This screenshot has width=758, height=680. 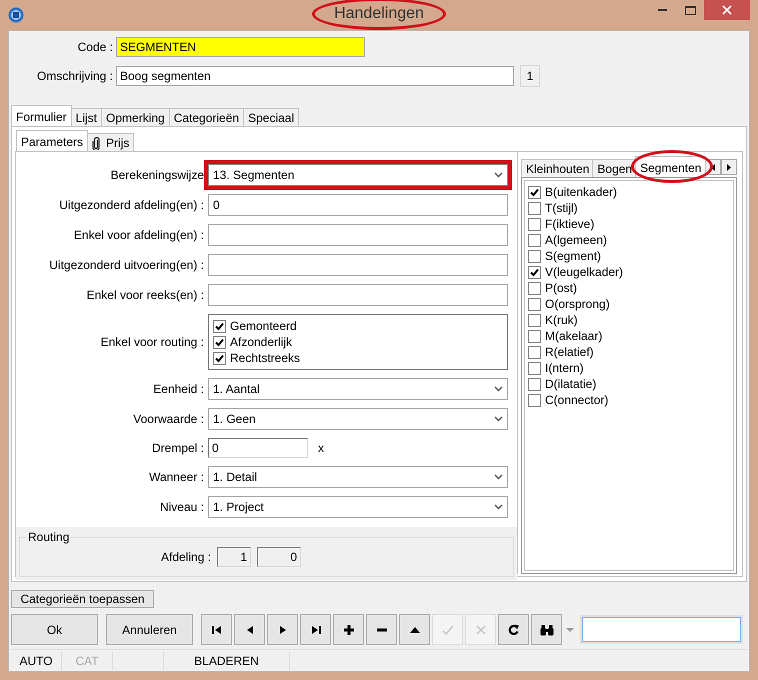 What do you see at coordinates (573, 336) in the screenshot?
I see `checkbox-label: M(akelaar)` at bounding box center [573, 336].